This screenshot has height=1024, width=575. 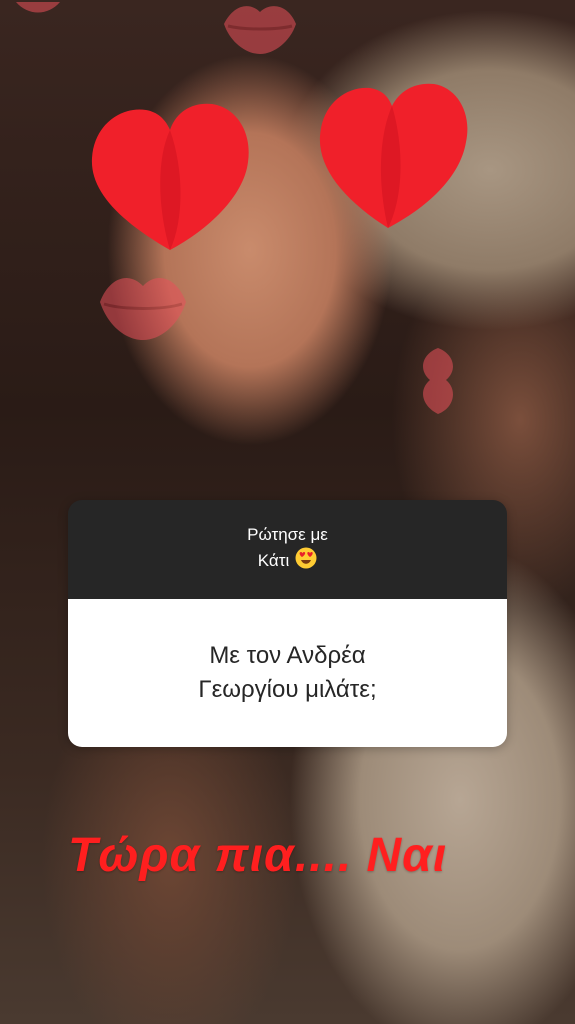 I want to click on question-prompt-line2-row: Κάτι, so click(x=287, y=561).